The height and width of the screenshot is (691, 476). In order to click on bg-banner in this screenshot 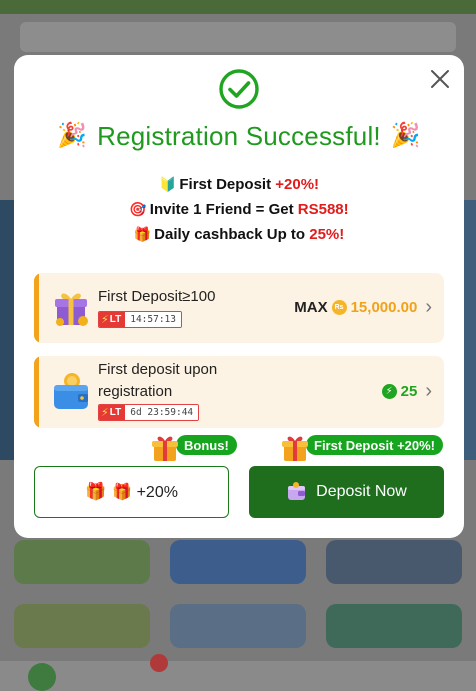, I will do `click(238, 37)`.